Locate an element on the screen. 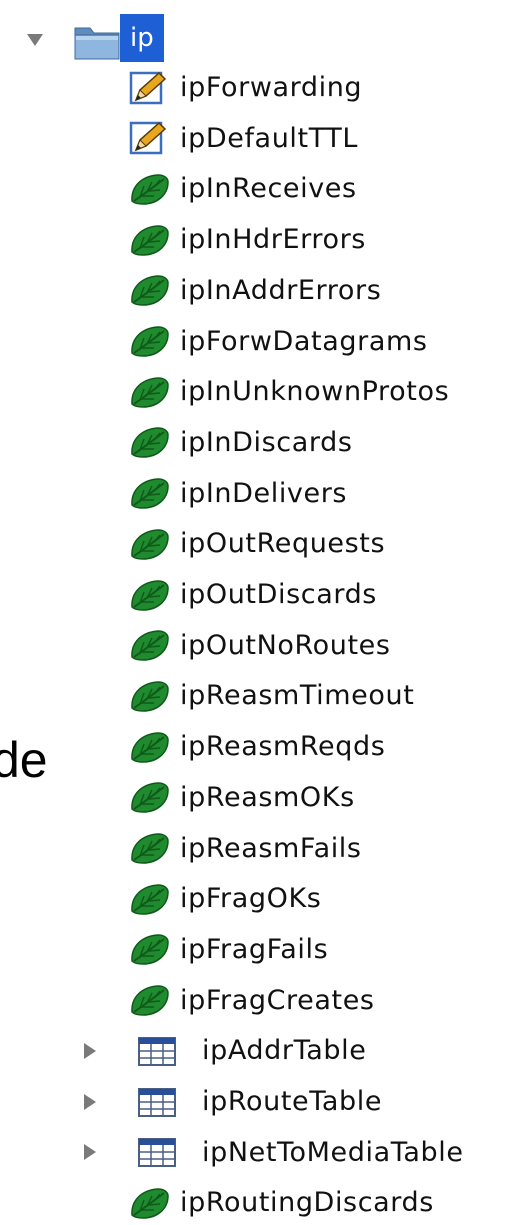  tree-node-ip-reasm-fails: ipReasmFails is located at coordinates (245, 848).